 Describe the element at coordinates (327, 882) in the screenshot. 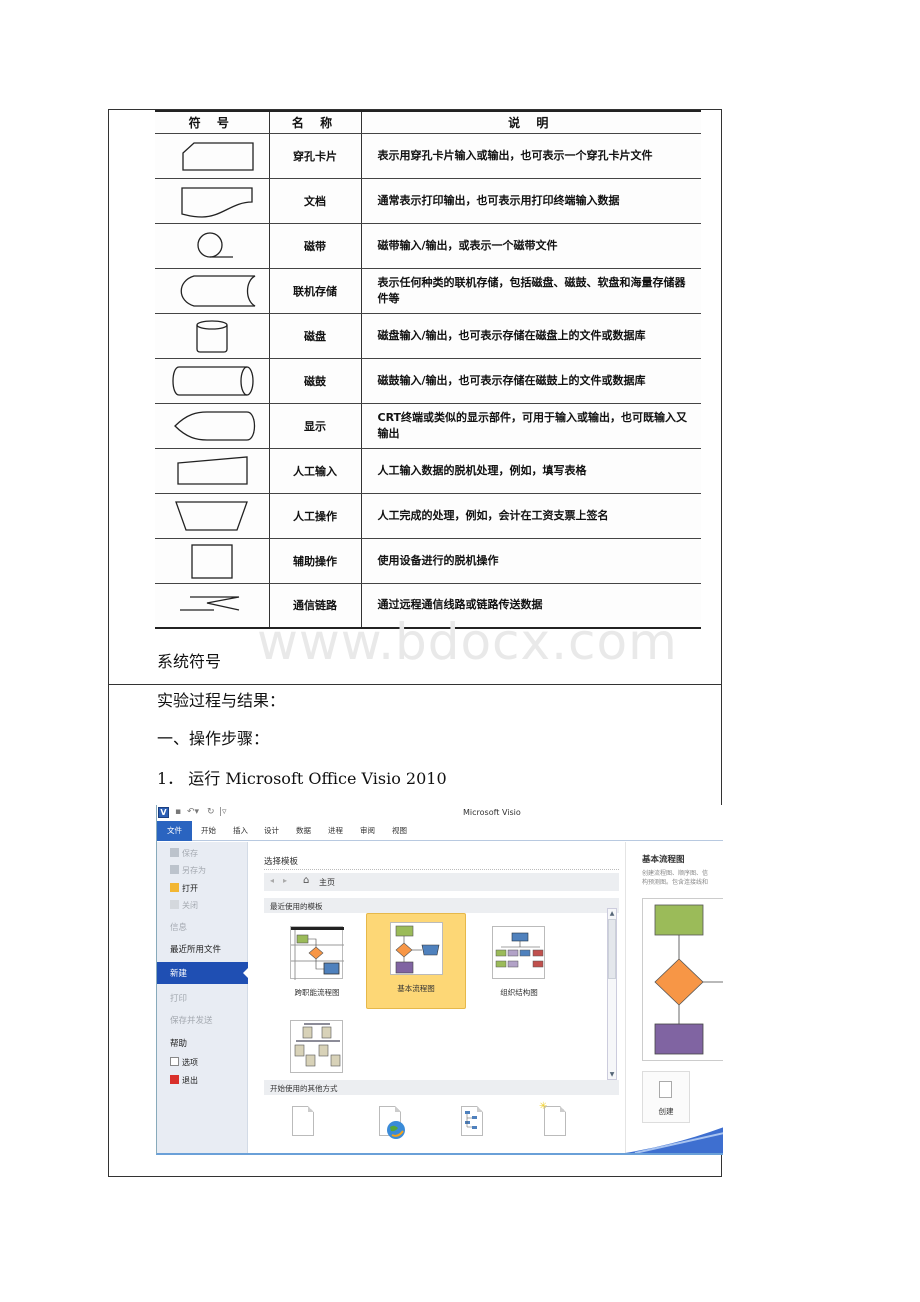

I see `home-link: 主页` at that location.